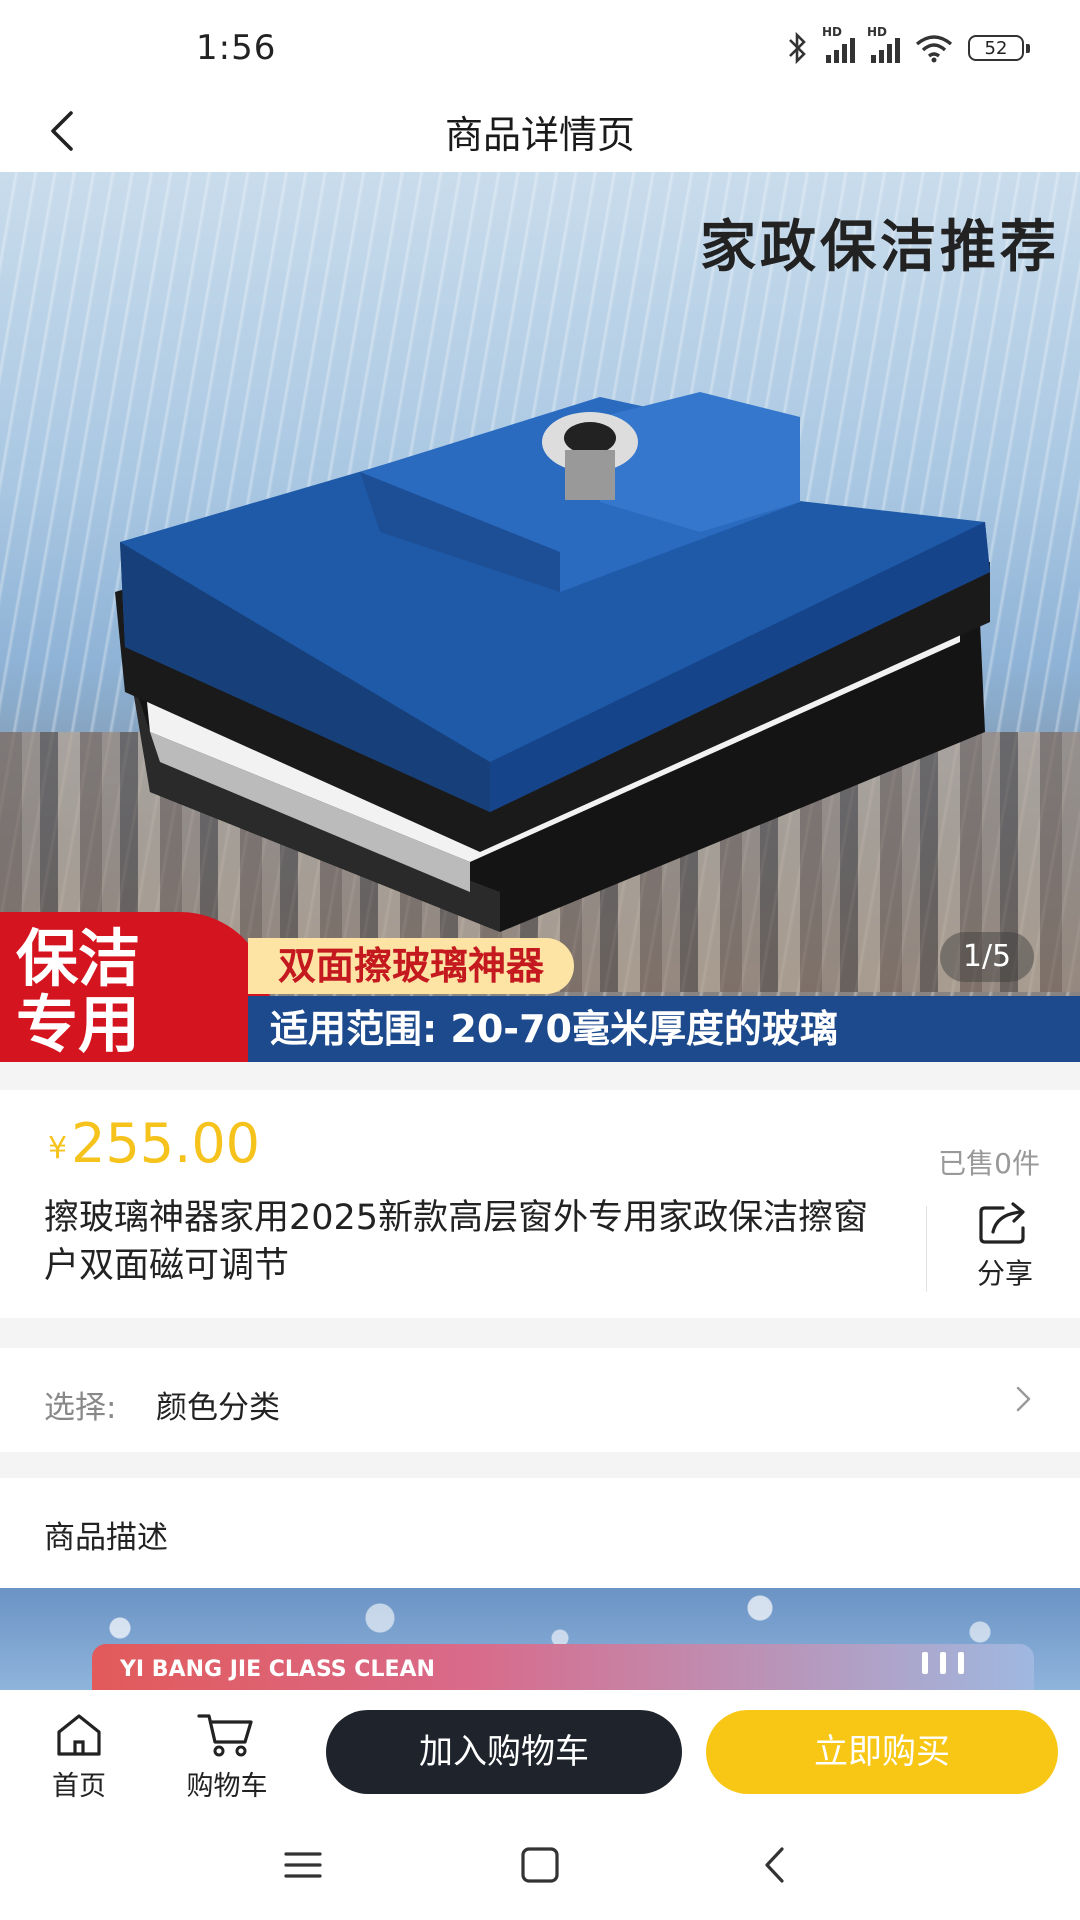 This screenshot has width=1080, height=1920. What do you see at coordinates (58, 1148) in the screenshot?
I see `currency-symbol: ¥` at bounding box center [58, 1148].